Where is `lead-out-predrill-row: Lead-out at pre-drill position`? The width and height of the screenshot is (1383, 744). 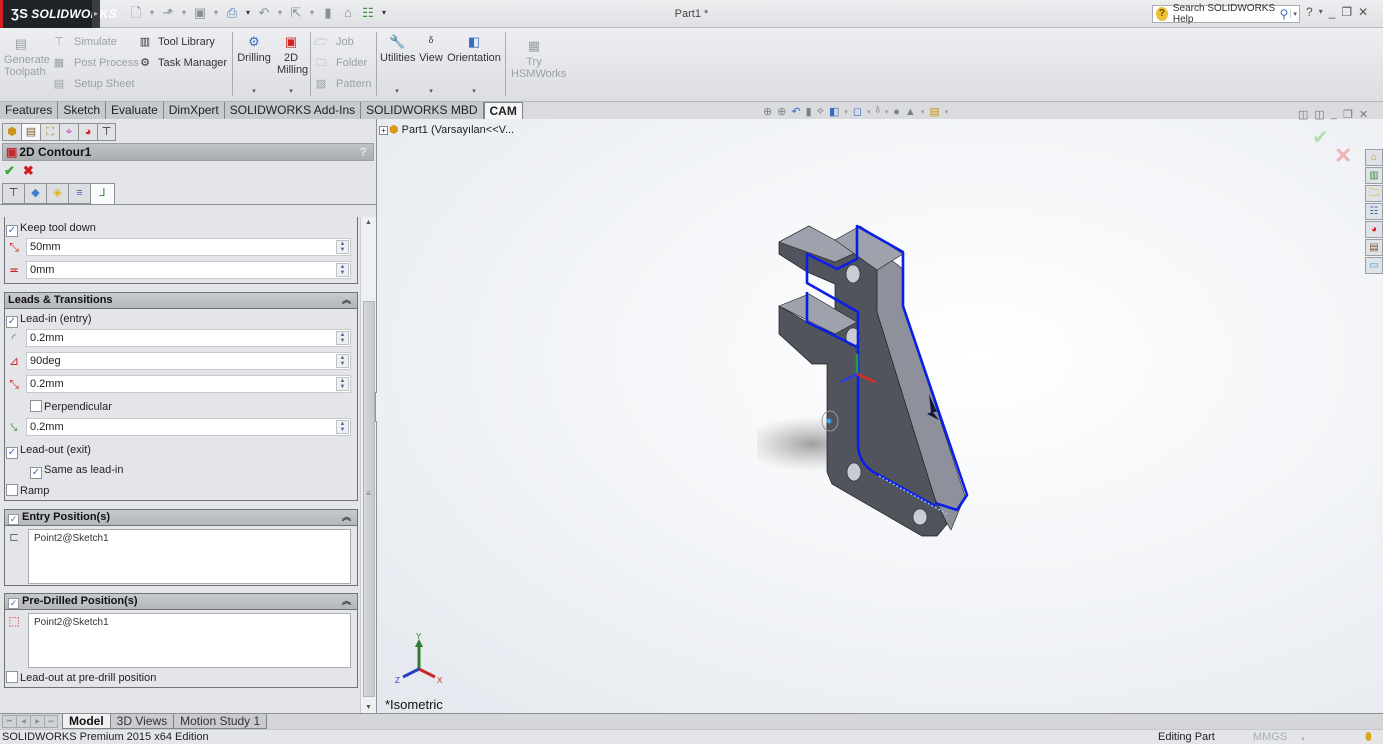
lead-out-predrill-row: Lead-out at pre-drill position is located at coordinates (81, 678).